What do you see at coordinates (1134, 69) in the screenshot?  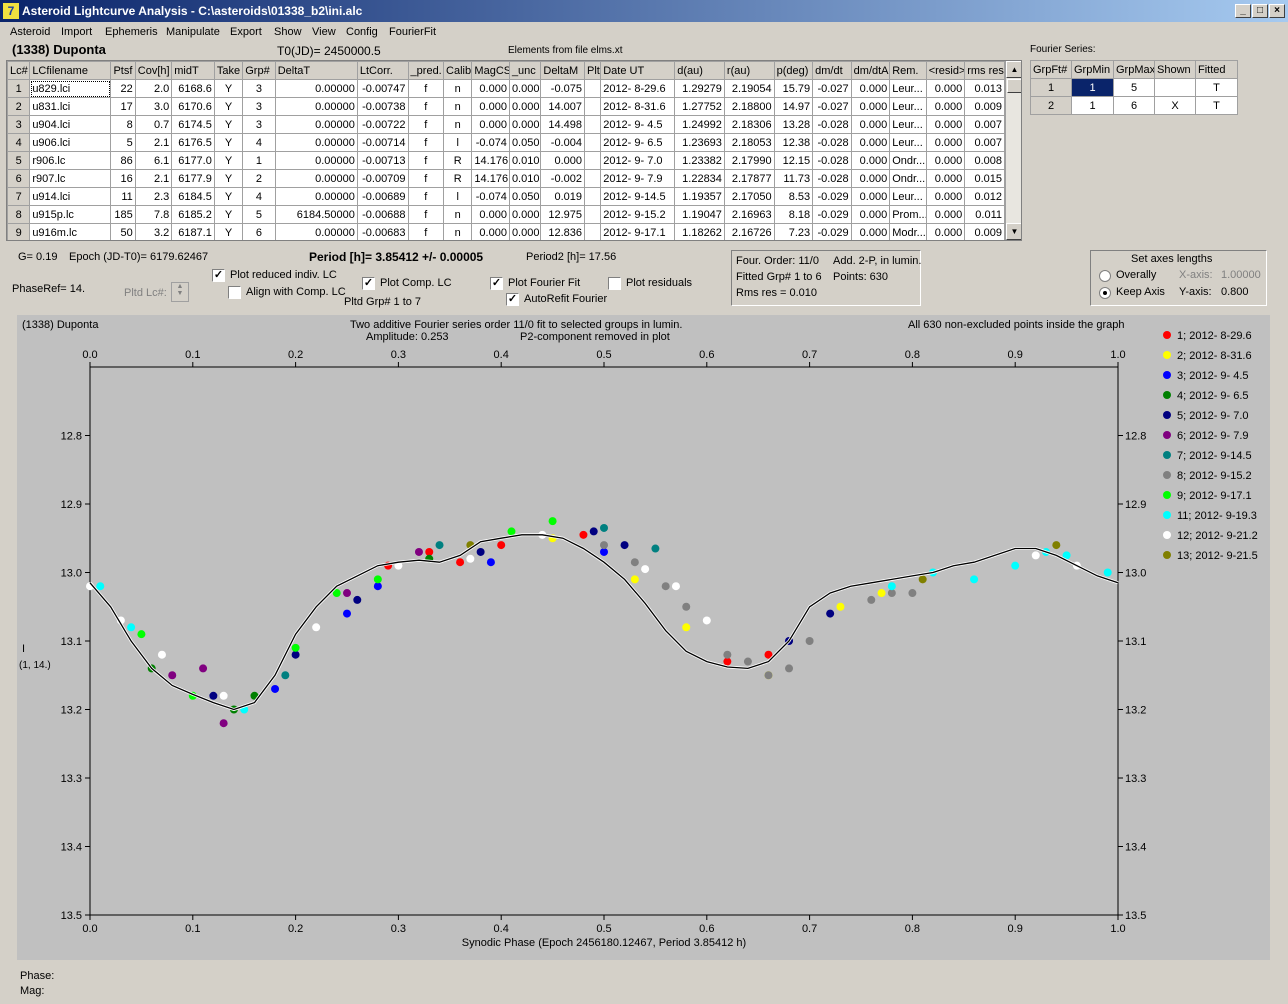 I see `fourier-col-header: GrpMax` at bounding box center [1134, 69].